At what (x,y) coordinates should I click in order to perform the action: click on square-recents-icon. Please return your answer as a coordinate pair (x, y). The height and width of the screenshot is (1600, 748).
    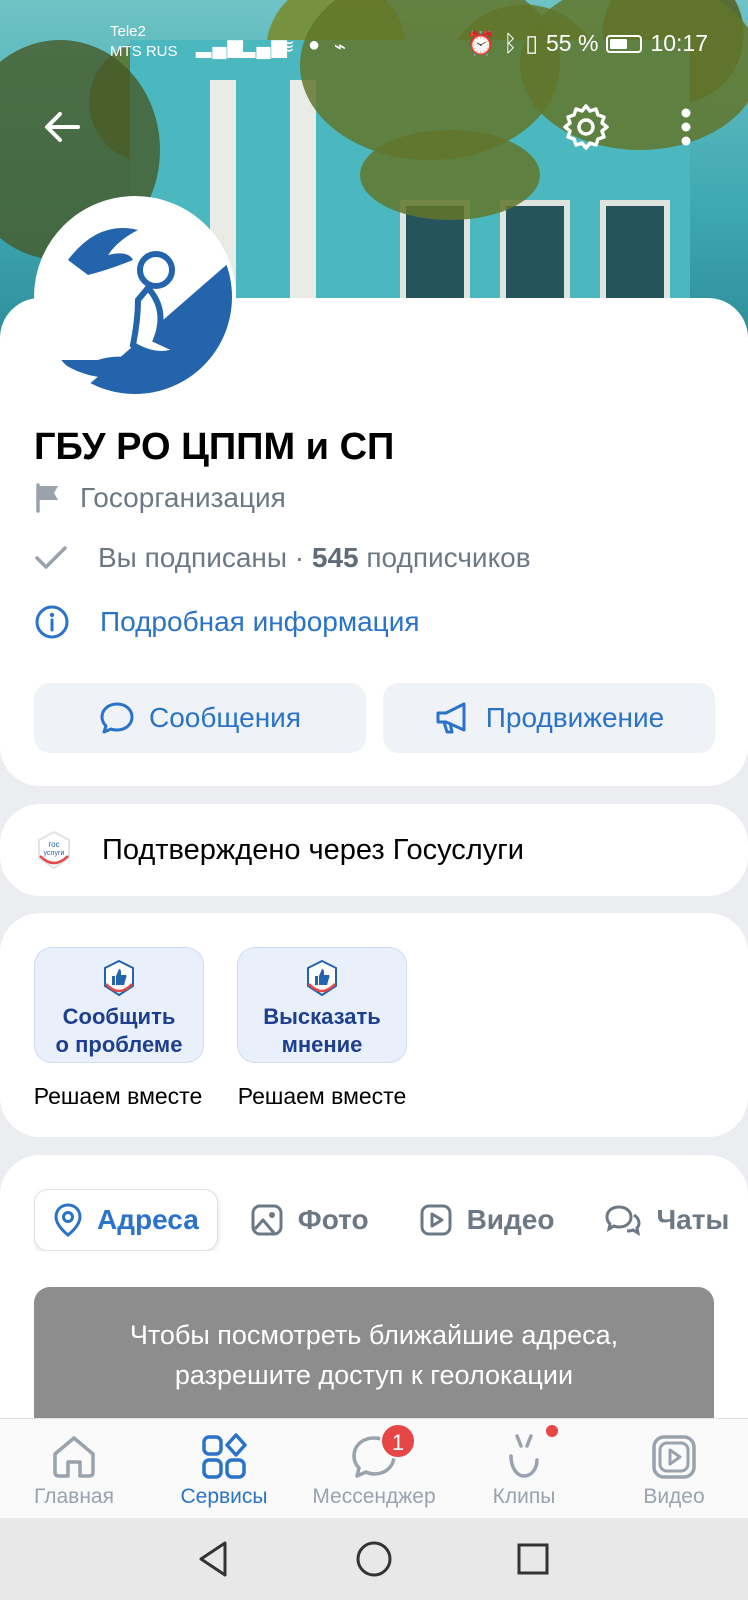
    Looking at the image, I should click on (533, 1559).